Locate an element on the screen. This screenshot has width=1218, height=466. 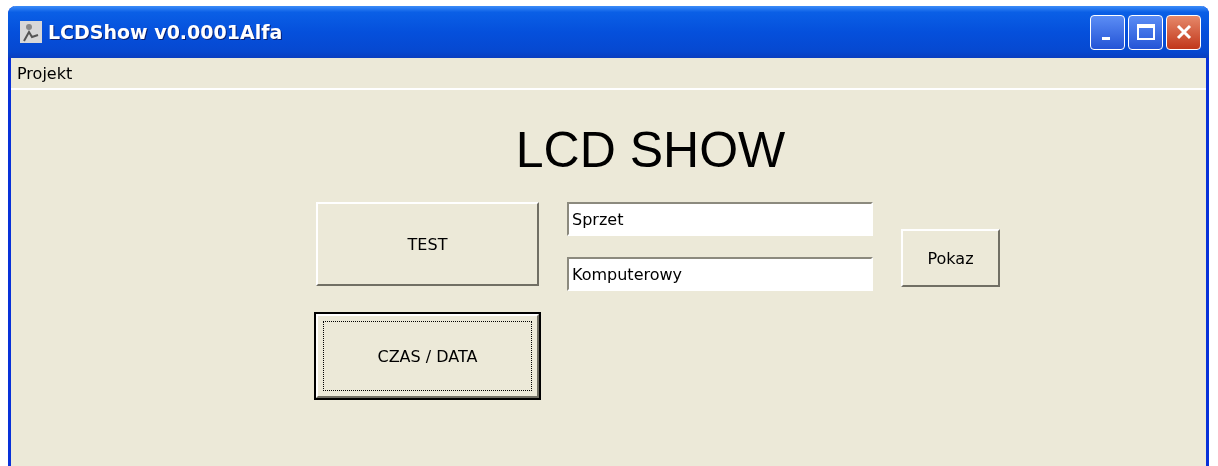
maximize-button is located at coordinates (1145, 32).